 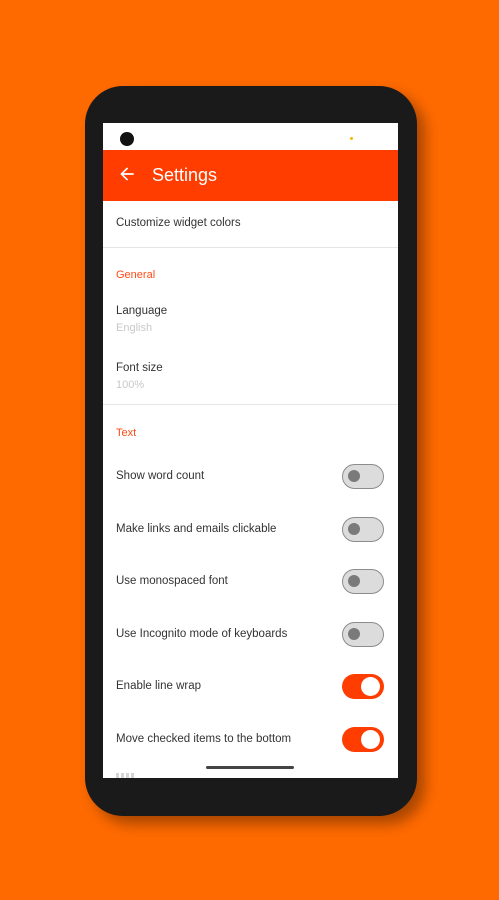 What do you see at coordinates (363, 581) in the screenshot?
I see `monospaced-font-switch` at bounding box center [363, 581].